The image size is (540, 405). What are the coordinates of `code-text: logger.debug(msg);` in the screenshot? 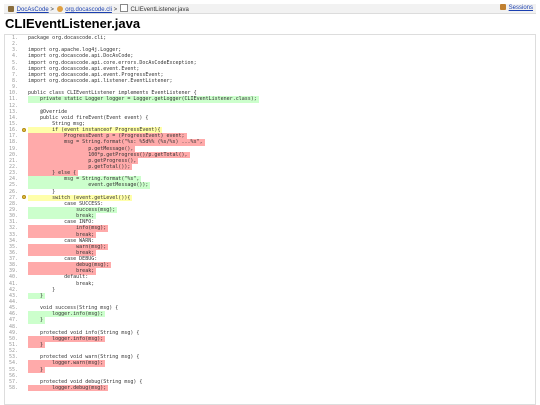 It's located at (68, 388).